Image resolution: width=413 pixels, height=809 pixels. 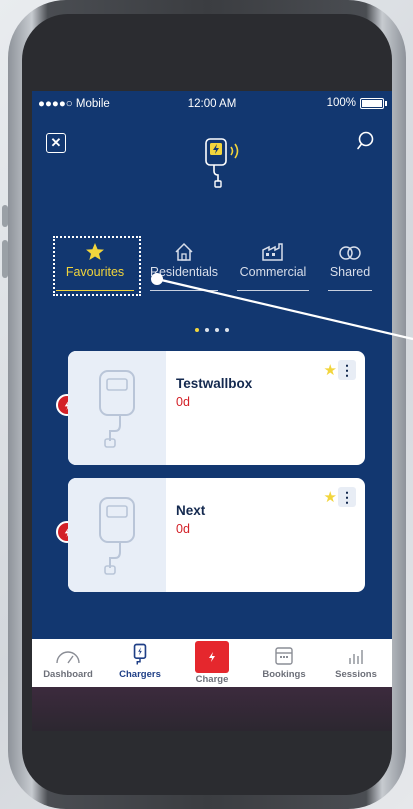 I want to click on nav-dashboard: Dashboard, so click(x=68, y=663).